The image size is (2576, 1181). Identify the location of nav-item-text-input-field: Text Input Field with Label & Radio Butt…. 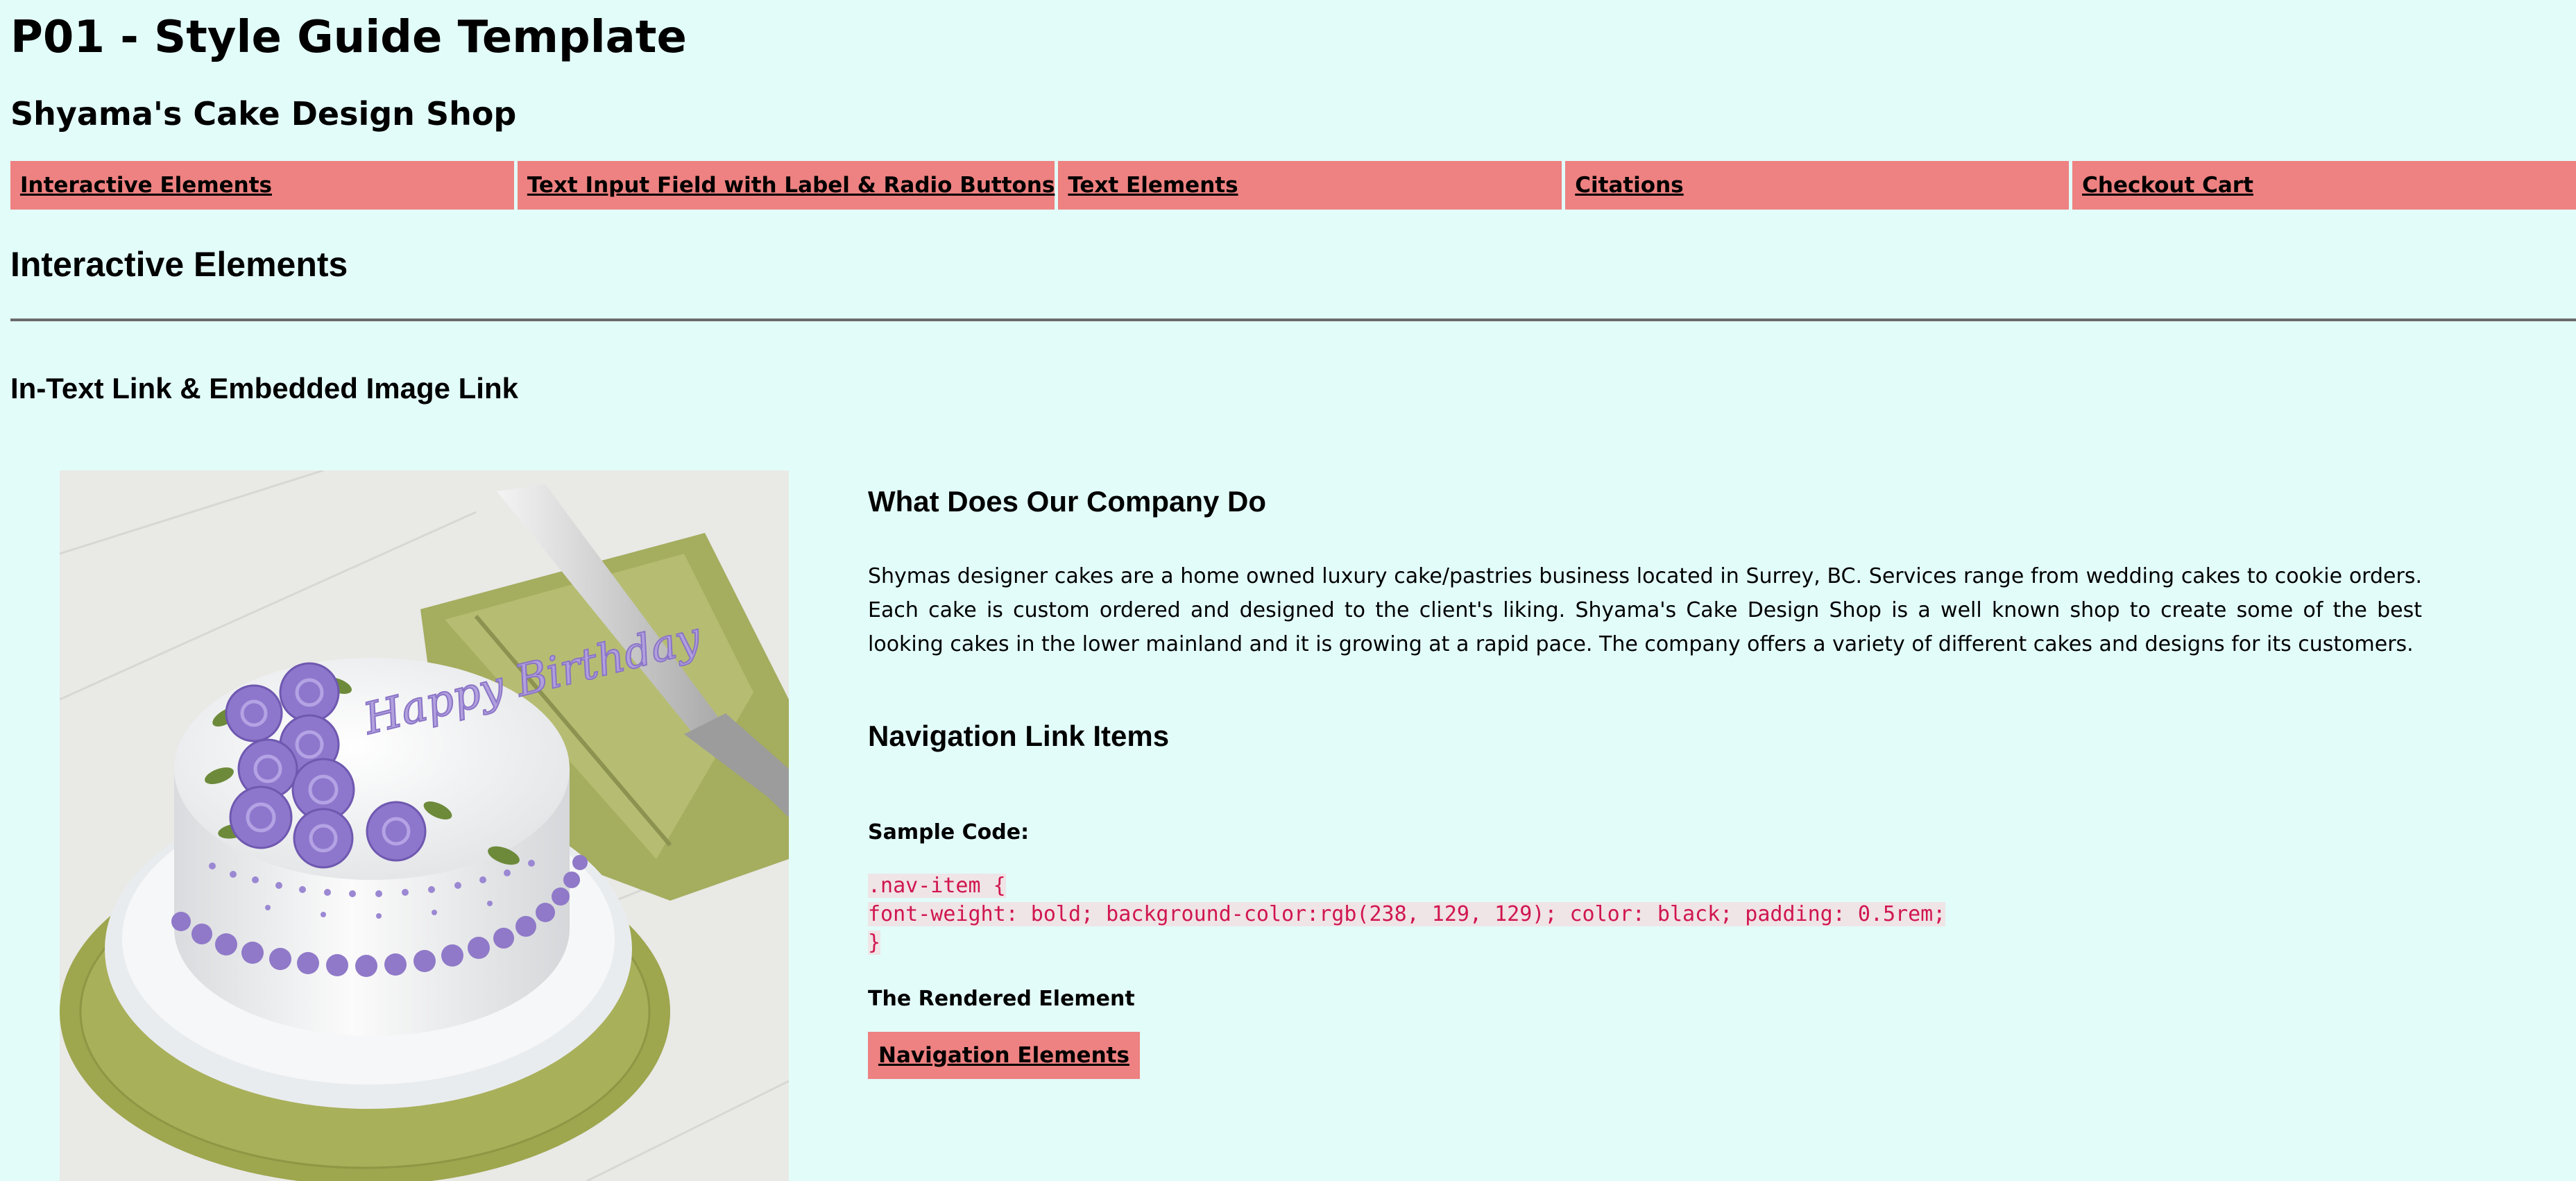
(786, 185).